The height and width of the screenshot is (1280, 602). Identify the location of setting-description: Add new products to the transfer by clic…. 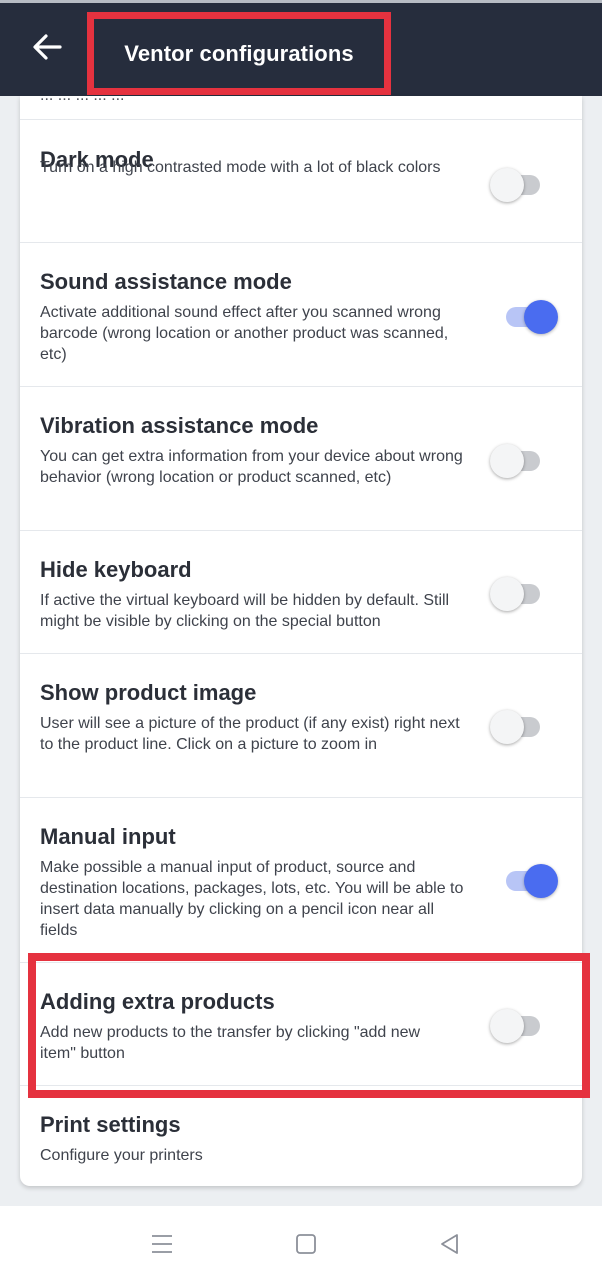
(230, 1043).